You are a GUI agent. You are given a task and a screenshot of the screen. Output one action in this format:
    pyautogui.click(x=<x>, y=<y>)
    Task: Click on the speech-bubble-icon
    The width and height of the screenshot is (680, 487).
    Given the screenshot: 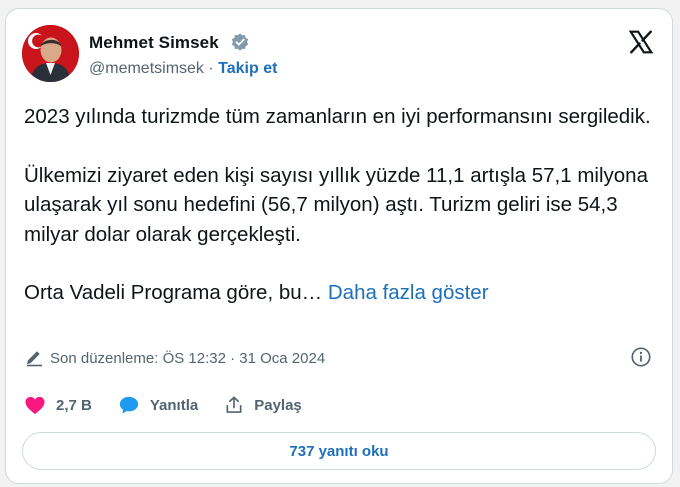 What is the action you would take?
    pyautogui.click(x=128, y=405)
    